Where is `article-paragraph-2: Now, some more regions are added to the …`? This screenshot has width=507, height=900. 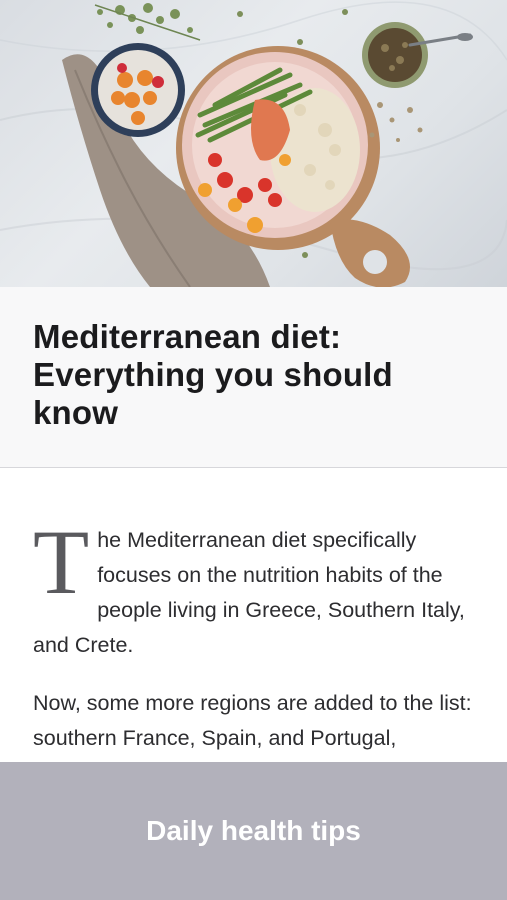
article-paragraph-2: Now, some more regions are added to the … is located at coordinates (252, 720).